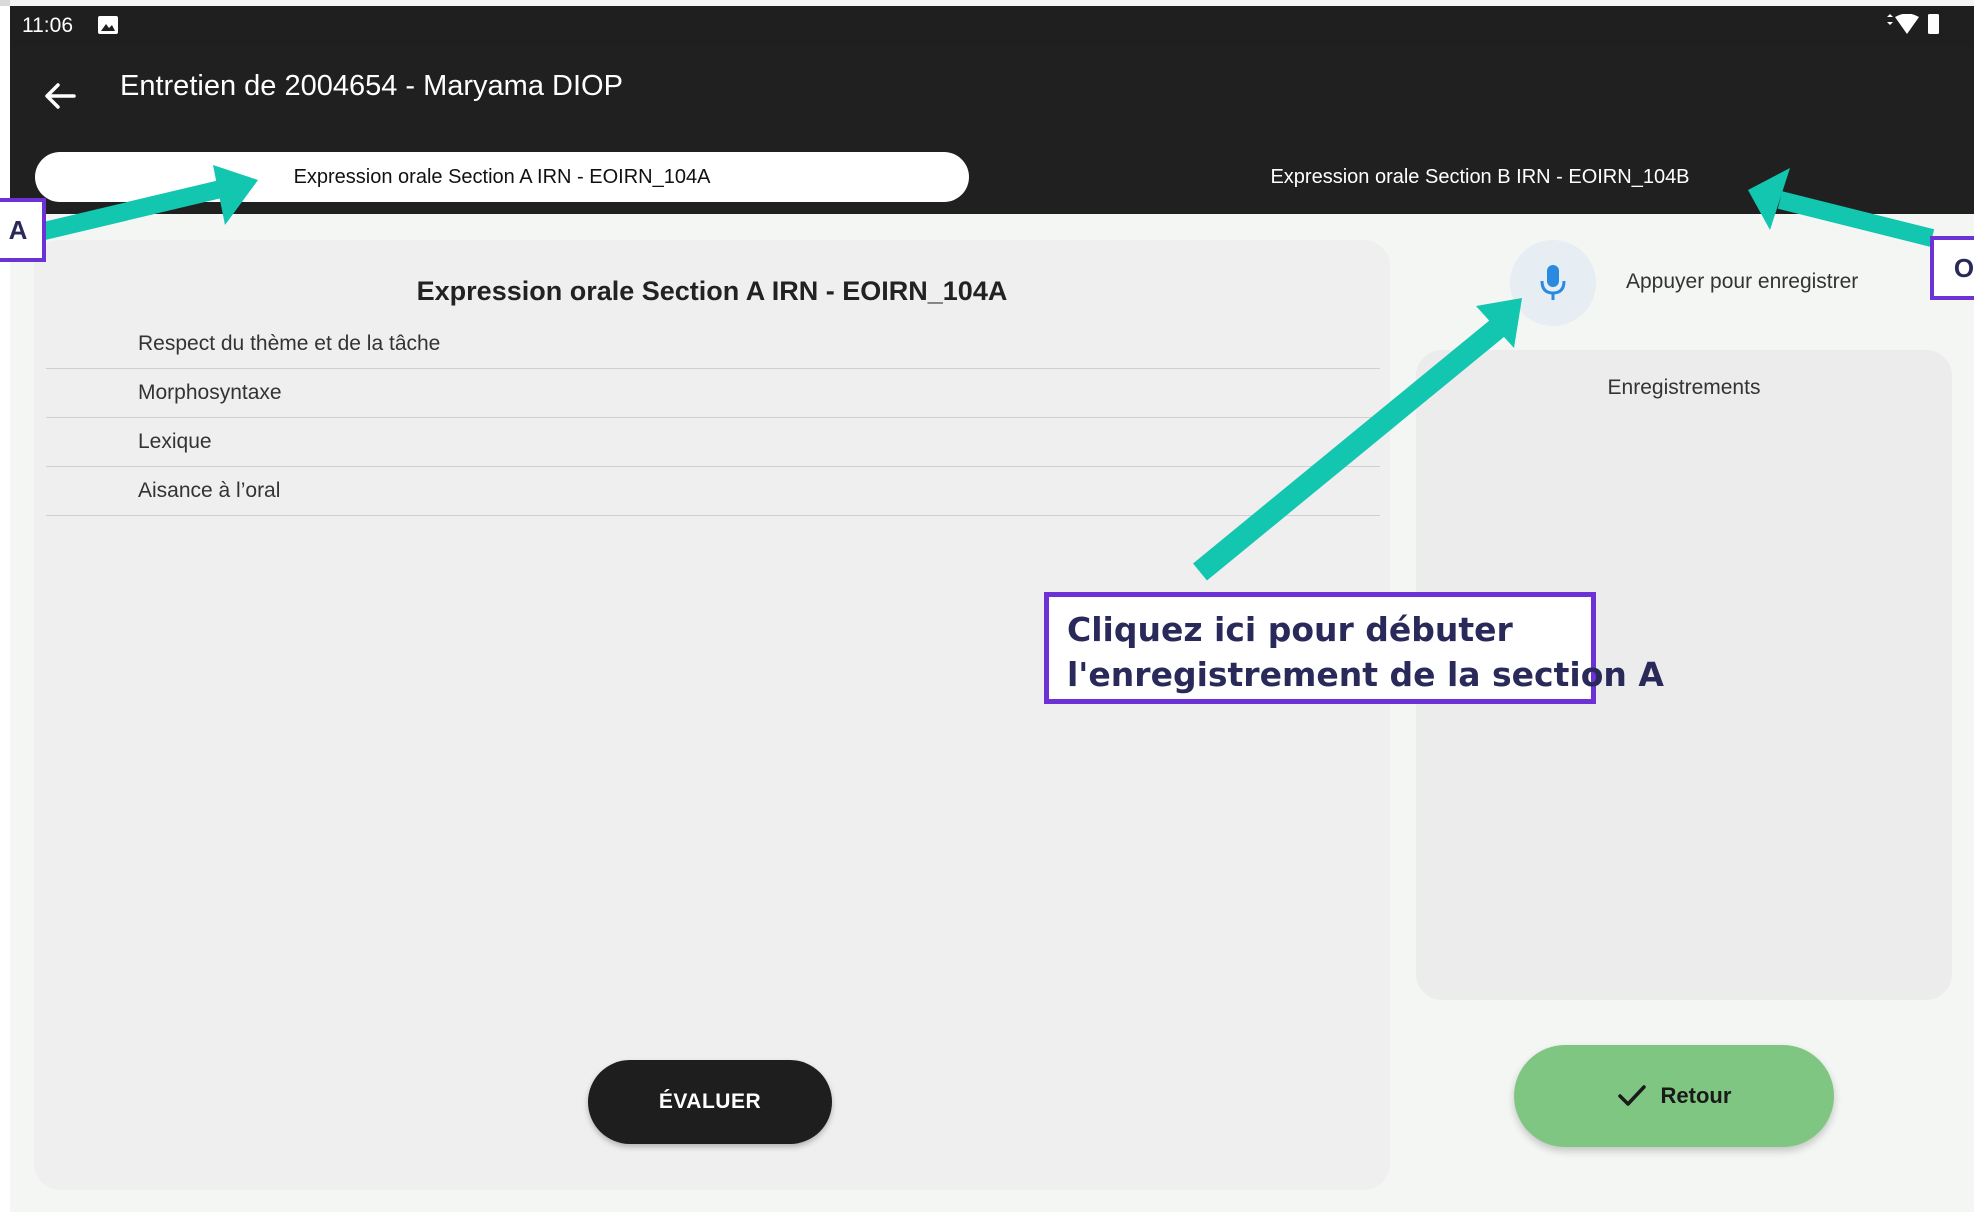 This screenshot has height=1212, width=1974. Describe the element at coordinates (175, 441) in the screenshot. I see `criterion-label: Lexique` at that location.